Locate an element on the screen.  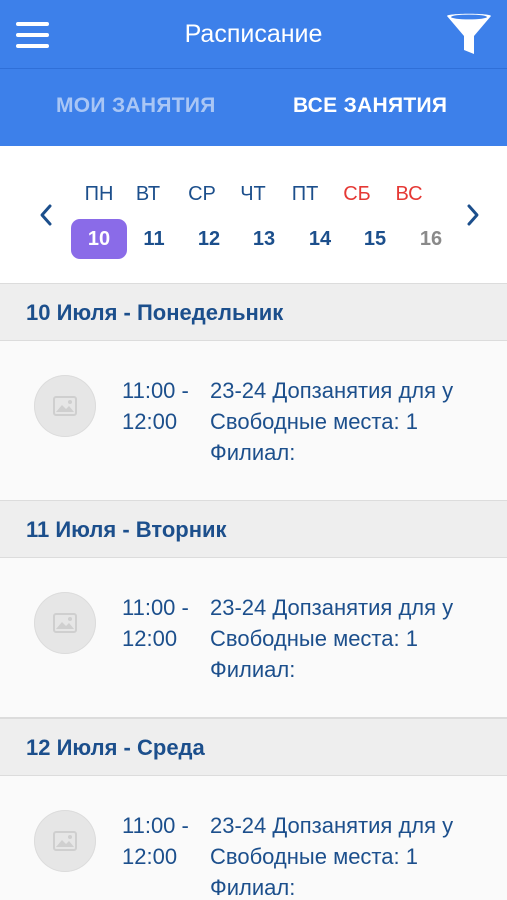
calendar-day: 15 is located at coordinates (375, 239).